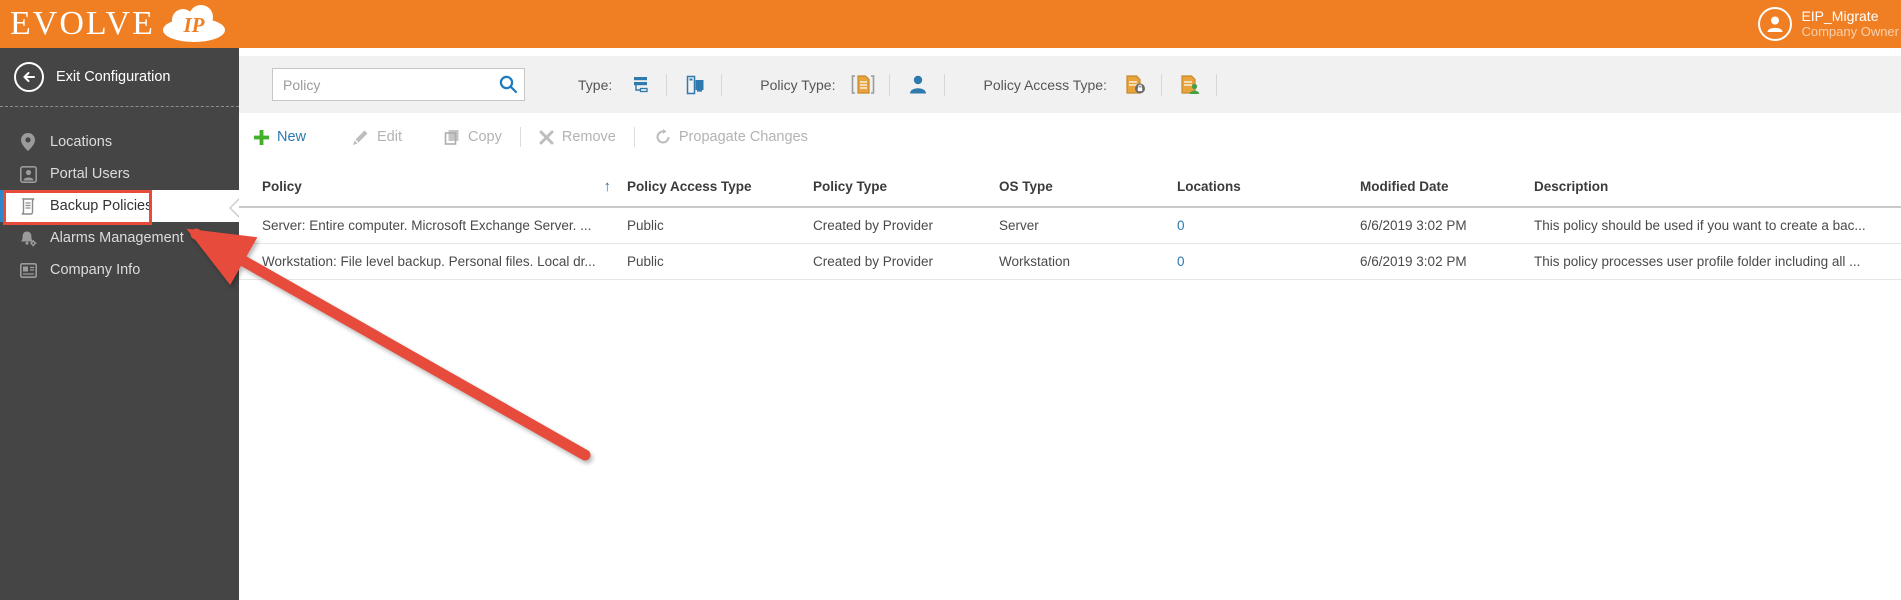  Describe the element at coordinates (82, 23) in the screenshot. I see `logo-brand-text: EVOLVE` at that location.